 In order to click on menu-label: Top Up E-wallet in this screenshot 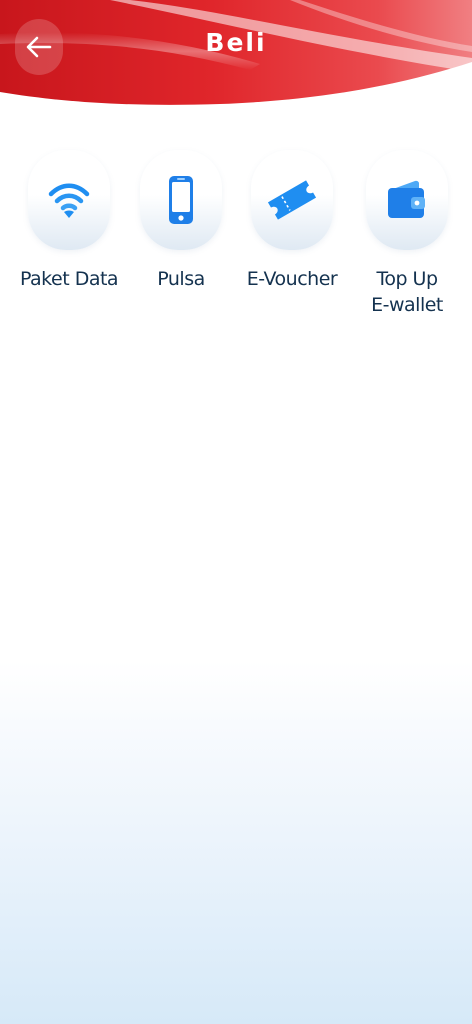, I will do `click(407, 292)`.